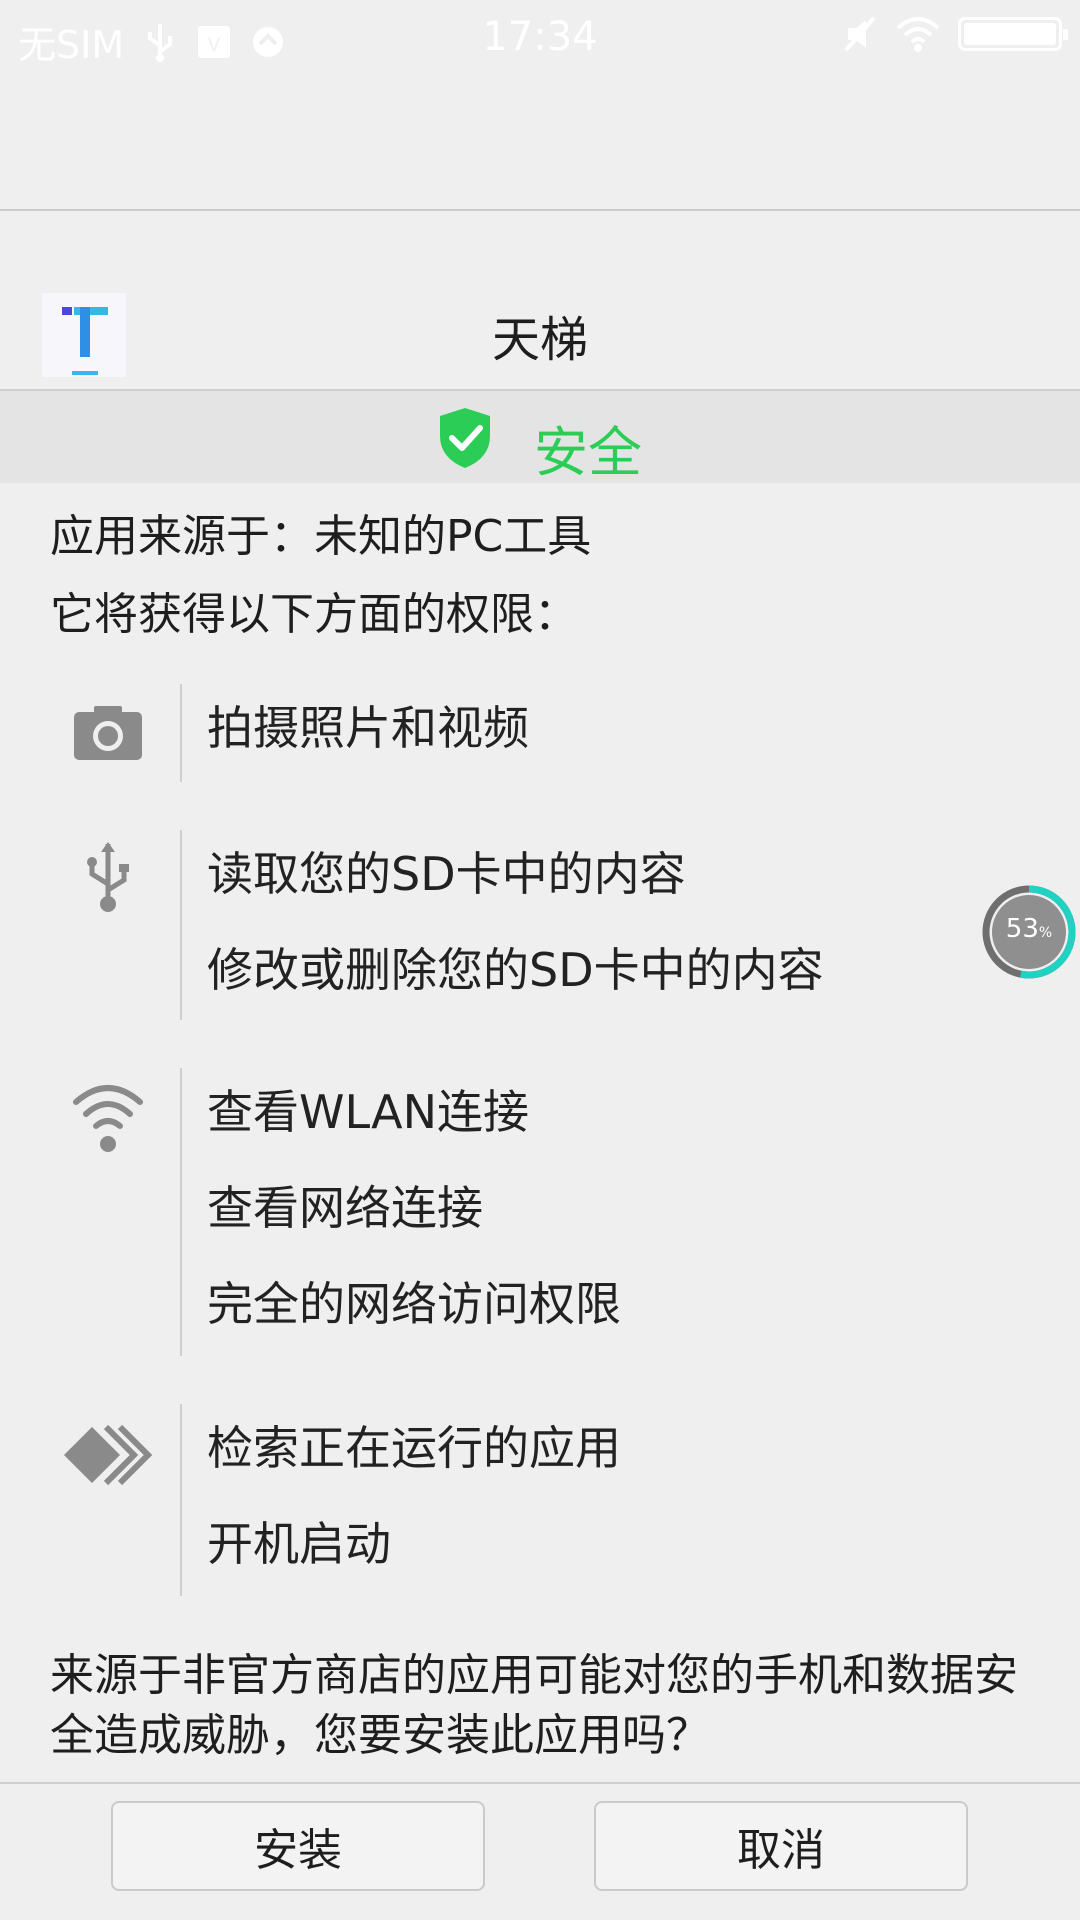  I want to click on apps-running-icon, so click(108, 1455).